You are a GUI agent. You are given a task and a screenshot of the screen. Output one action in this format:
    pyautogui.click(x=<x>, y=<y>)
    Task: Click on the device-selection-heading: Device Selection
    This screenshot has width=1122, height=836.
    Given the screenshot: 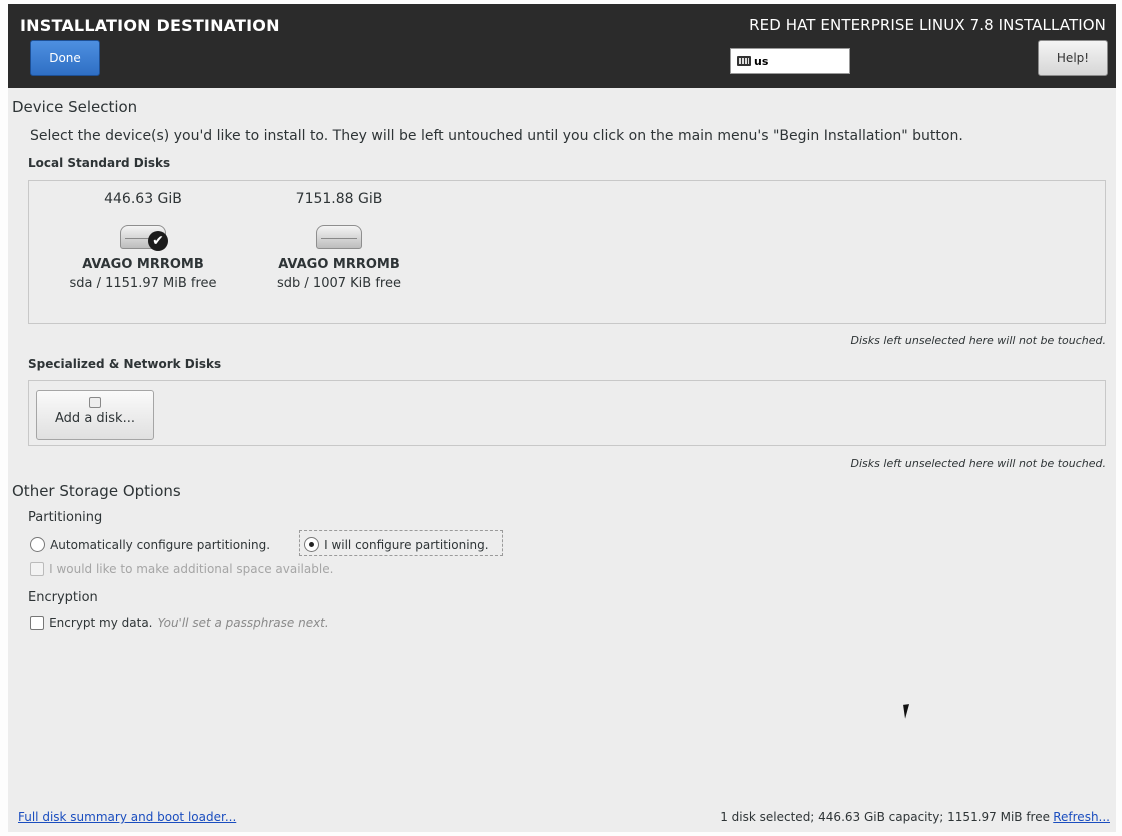 What is the action you would take?
    pyautogui.click(x=75, y=107)
    